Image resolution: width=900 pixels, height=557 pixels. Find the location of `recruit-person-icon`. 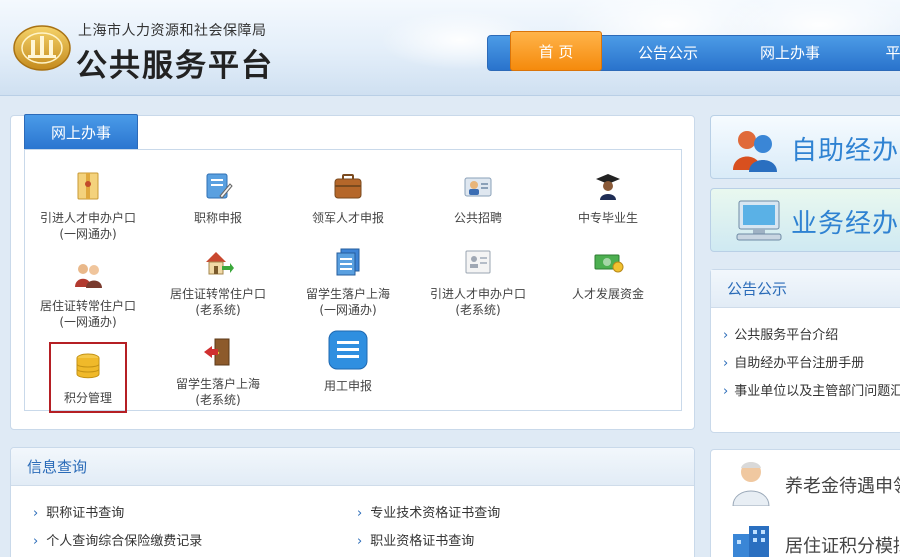

recruit-person-icon is located at coordinates (478, 187).